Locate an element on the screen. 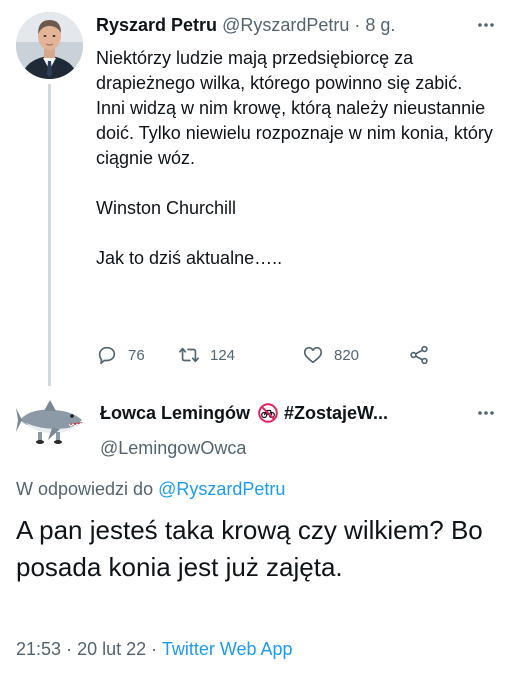 The height and width of the screenshot is (680, 517). author-handle: @LemingowOwca is located at coordinates (173, 448).